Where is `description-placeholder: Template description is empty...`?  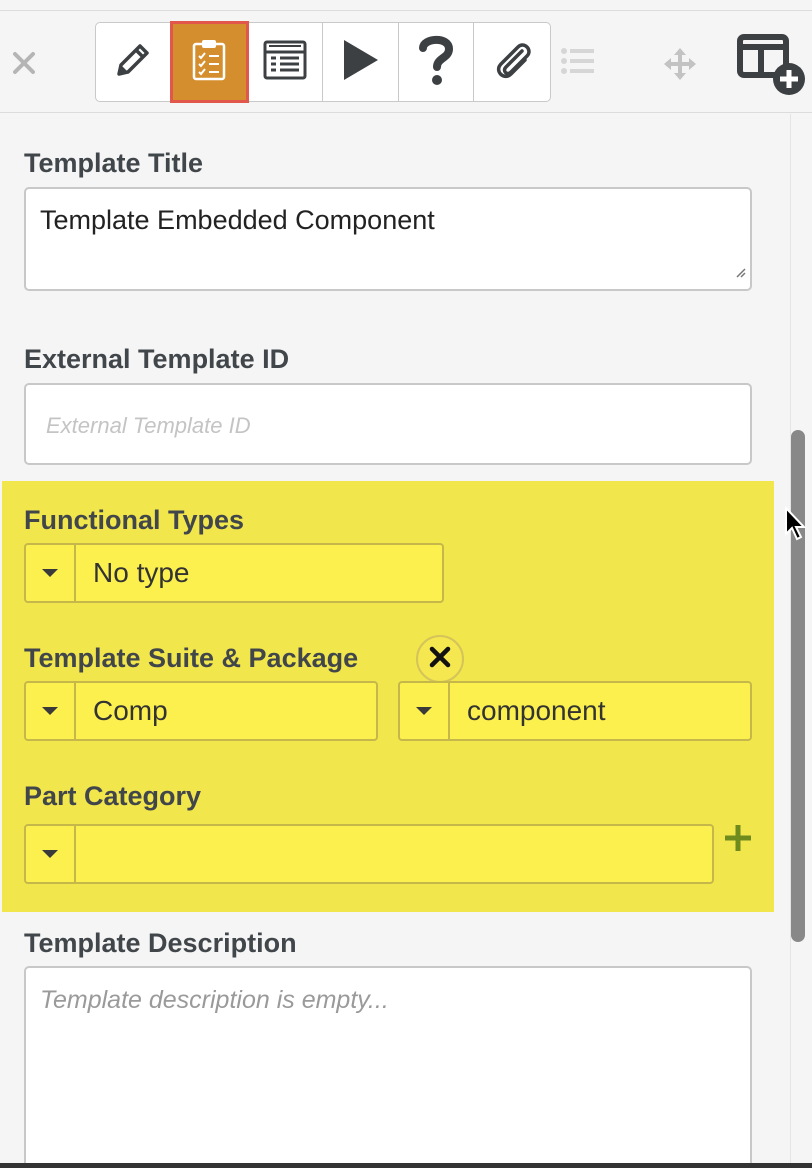
description-placeholder: Template description is empty... is located at coordinates (214, 1000).